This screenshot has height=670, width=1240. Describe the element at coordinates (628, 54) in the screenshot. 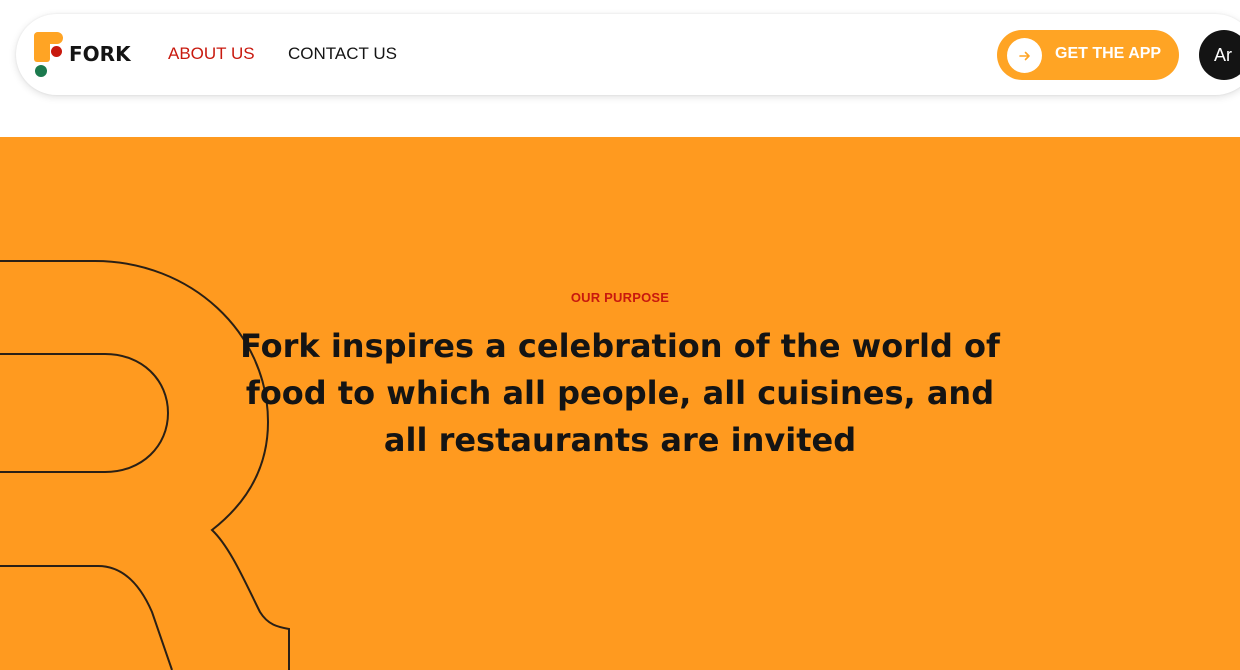

I see `navbar: FORK ABOUT US CONTACT US GET THE APP Ar` at that location.